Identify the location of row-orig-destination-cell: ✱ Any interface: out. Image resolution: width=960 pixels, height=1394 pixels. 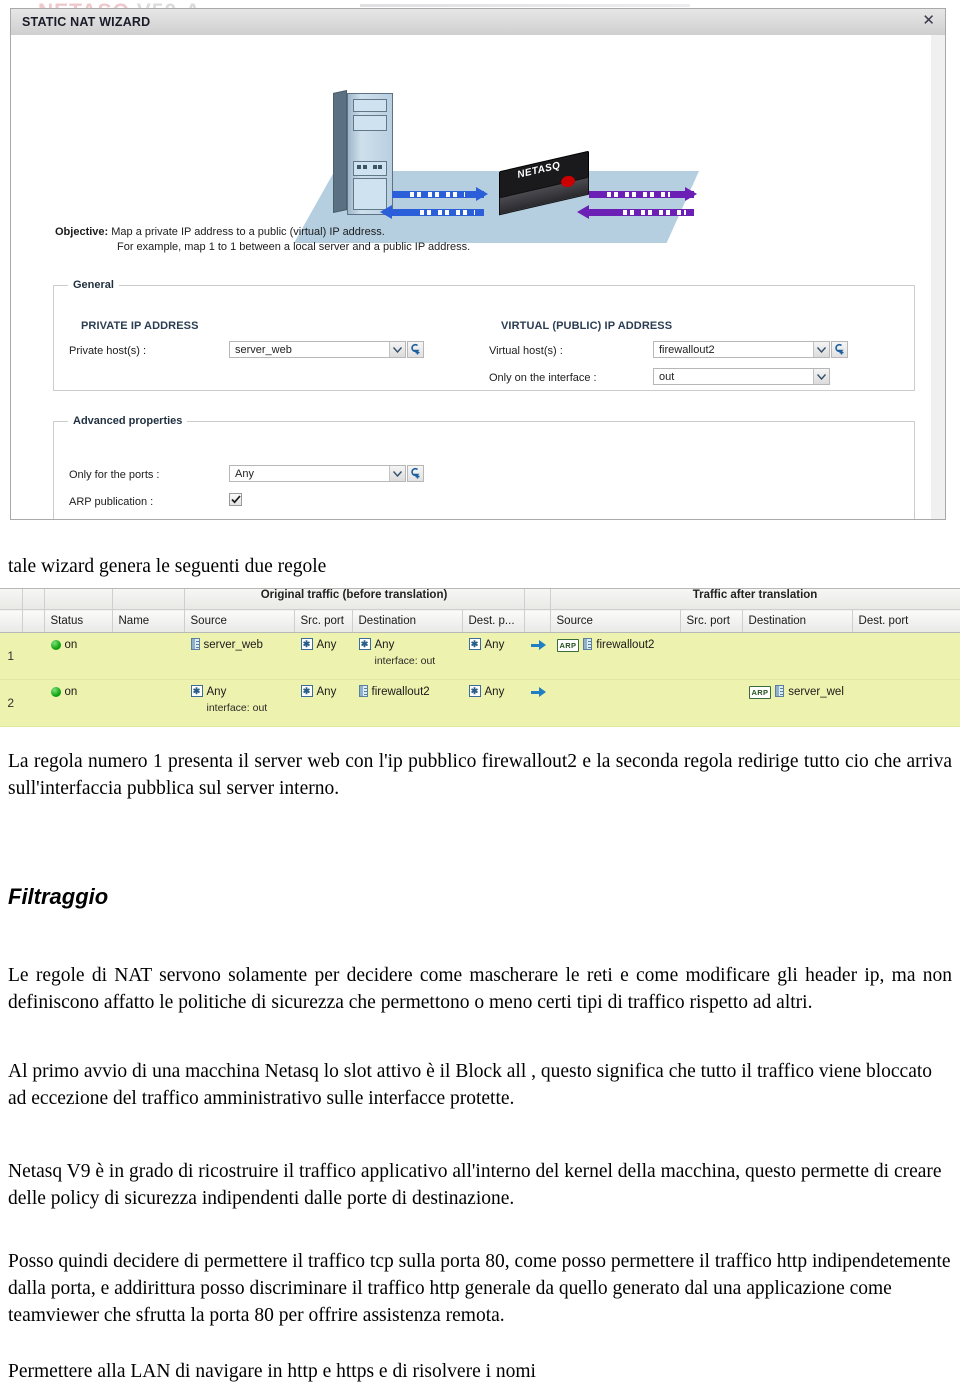
(407, 656).